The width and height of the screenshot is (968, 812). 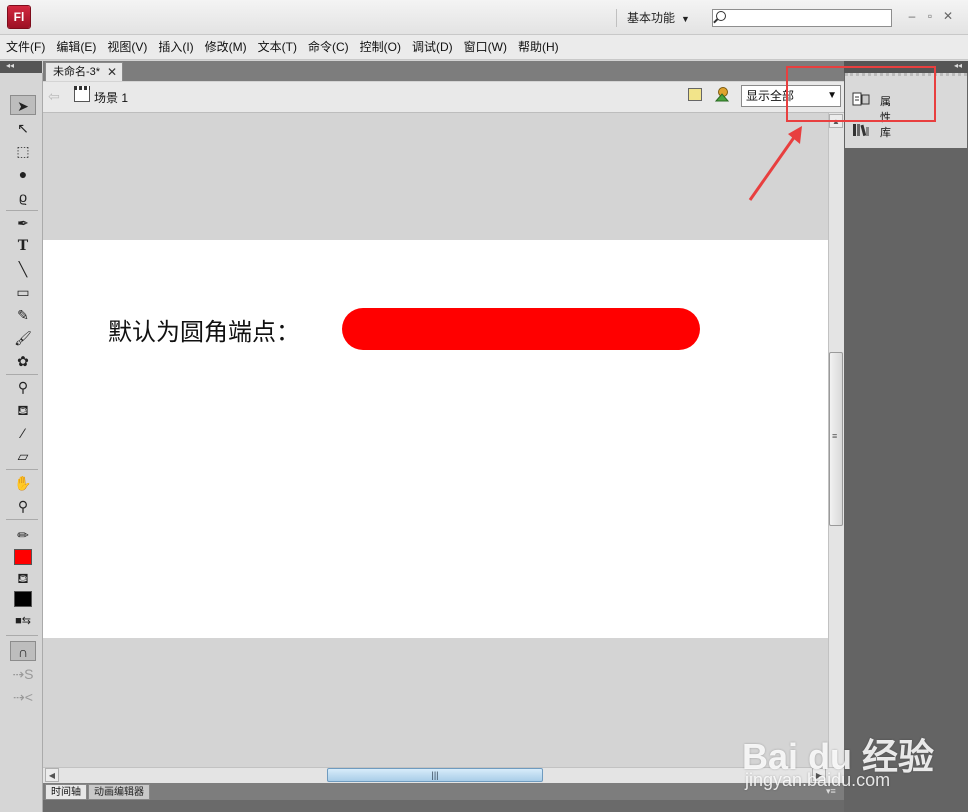 What do you see at coordinates (75, 47) in the screenshot?
I see `menu-edit: 编辑(E)` at bounding box center [75, 47].